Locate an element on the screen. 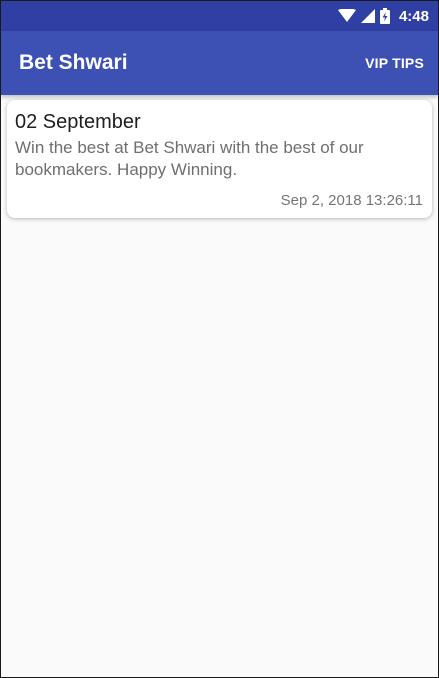 The height and width of the screenshot is (678, 439). app-title: Bet Shwari is located at coordinates (73, 62).